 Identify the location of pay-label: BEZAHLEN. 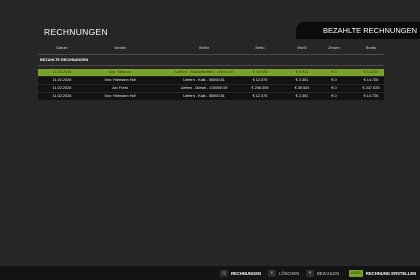
(328, 273).